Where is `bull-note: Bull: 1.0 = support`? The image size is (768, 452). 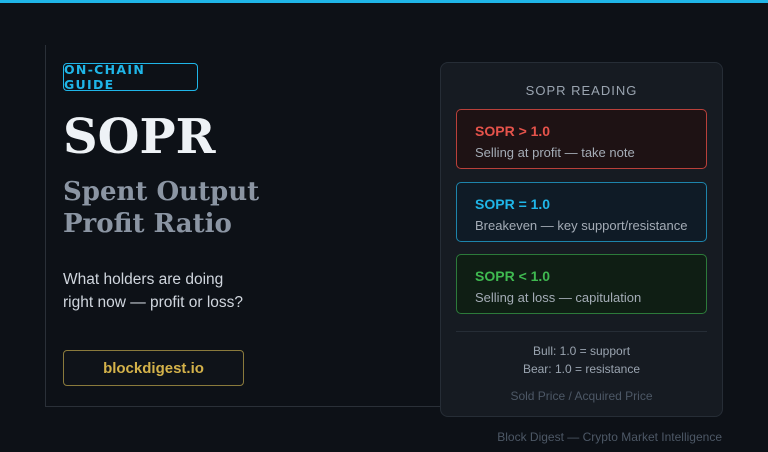
bull-note: Bull: 1.0 = support is located at coordinates (581, 351).